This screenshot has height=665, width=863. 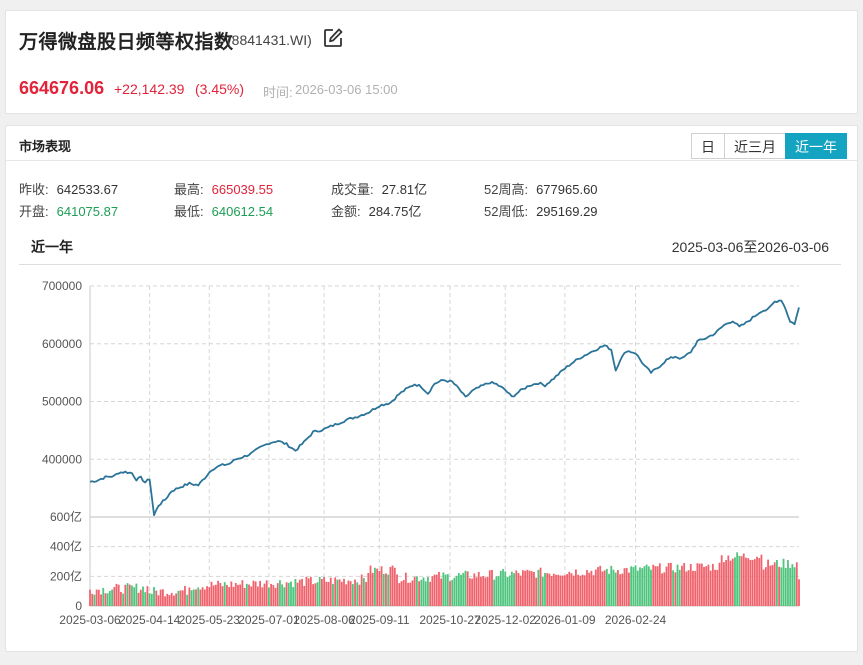 What do you see at coordinates (78, 606) in the screenshot?
I see `volume-tick-label: 0` at bounding box center [78, 606].